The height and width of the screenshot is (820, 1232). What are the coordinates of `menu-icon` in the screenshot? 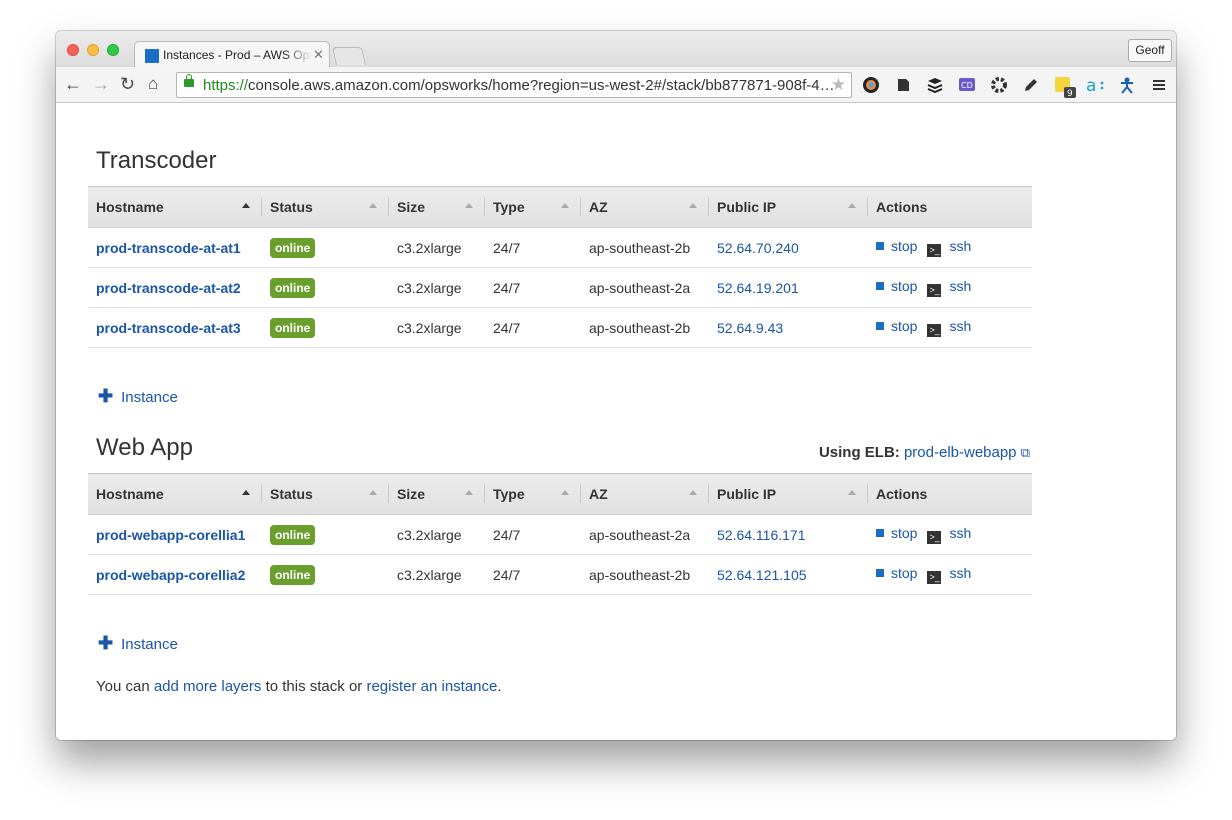 It's located at (1159, 85).